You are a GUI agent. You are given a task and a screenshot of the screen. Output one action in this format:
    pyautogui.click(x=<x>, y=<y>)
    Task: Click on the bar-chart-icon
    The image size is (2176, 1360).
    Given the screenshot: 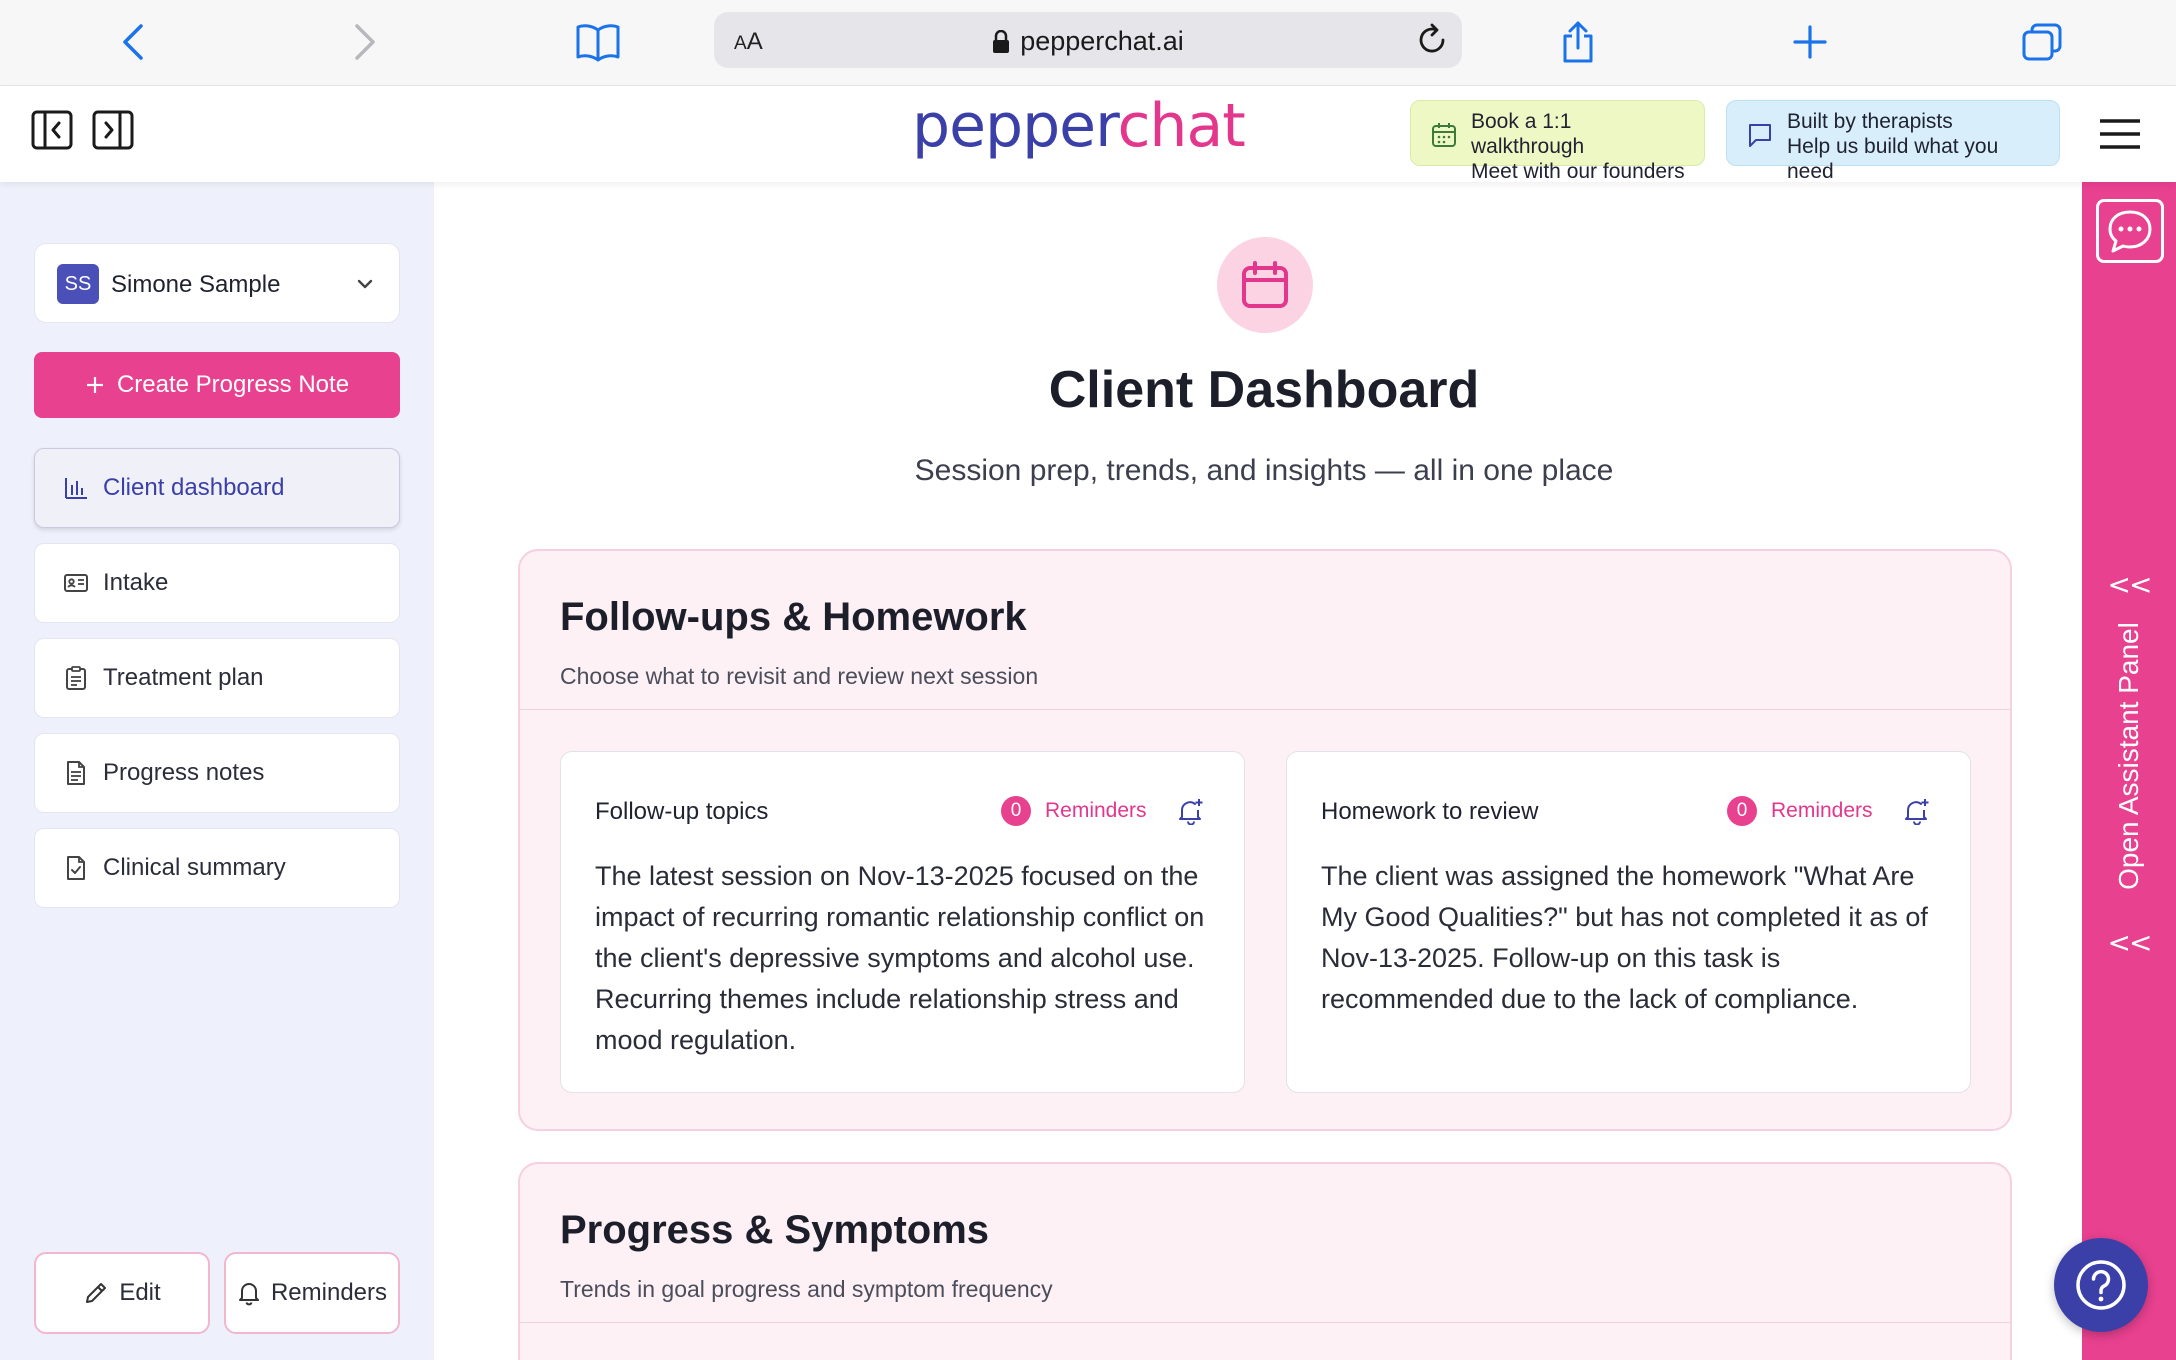 What is the action you would take?
    pyautogui.click(x=76, y=488)
    